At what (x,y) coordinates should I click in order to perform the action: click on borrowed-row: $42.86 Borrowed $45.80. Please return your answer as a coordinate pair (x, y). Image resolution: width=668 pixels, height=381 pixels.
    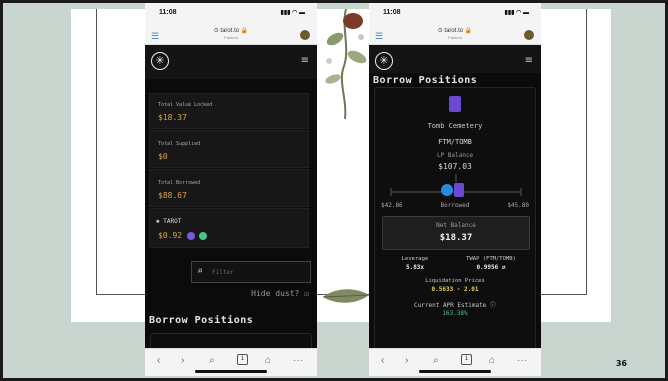
    Looking at the image, I should click on (455, 205).